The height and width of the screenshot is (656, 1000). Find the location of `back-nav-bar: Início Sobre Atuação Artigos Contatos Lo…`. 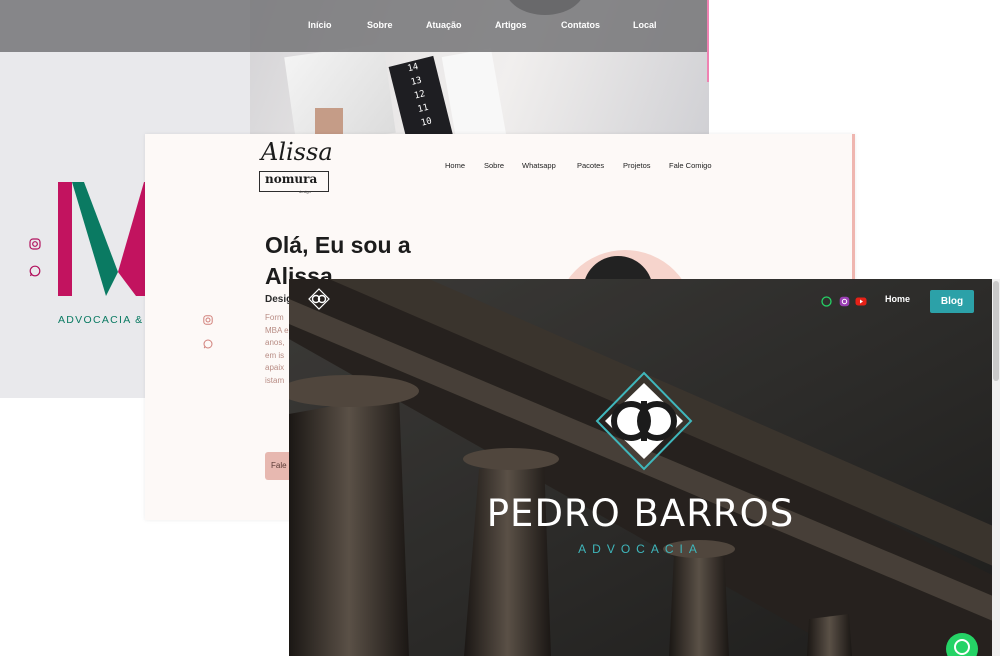

back-nav-bar: Início Sobre Atuação Artigos Contatos Lo… is located at coordinates (354, 26).